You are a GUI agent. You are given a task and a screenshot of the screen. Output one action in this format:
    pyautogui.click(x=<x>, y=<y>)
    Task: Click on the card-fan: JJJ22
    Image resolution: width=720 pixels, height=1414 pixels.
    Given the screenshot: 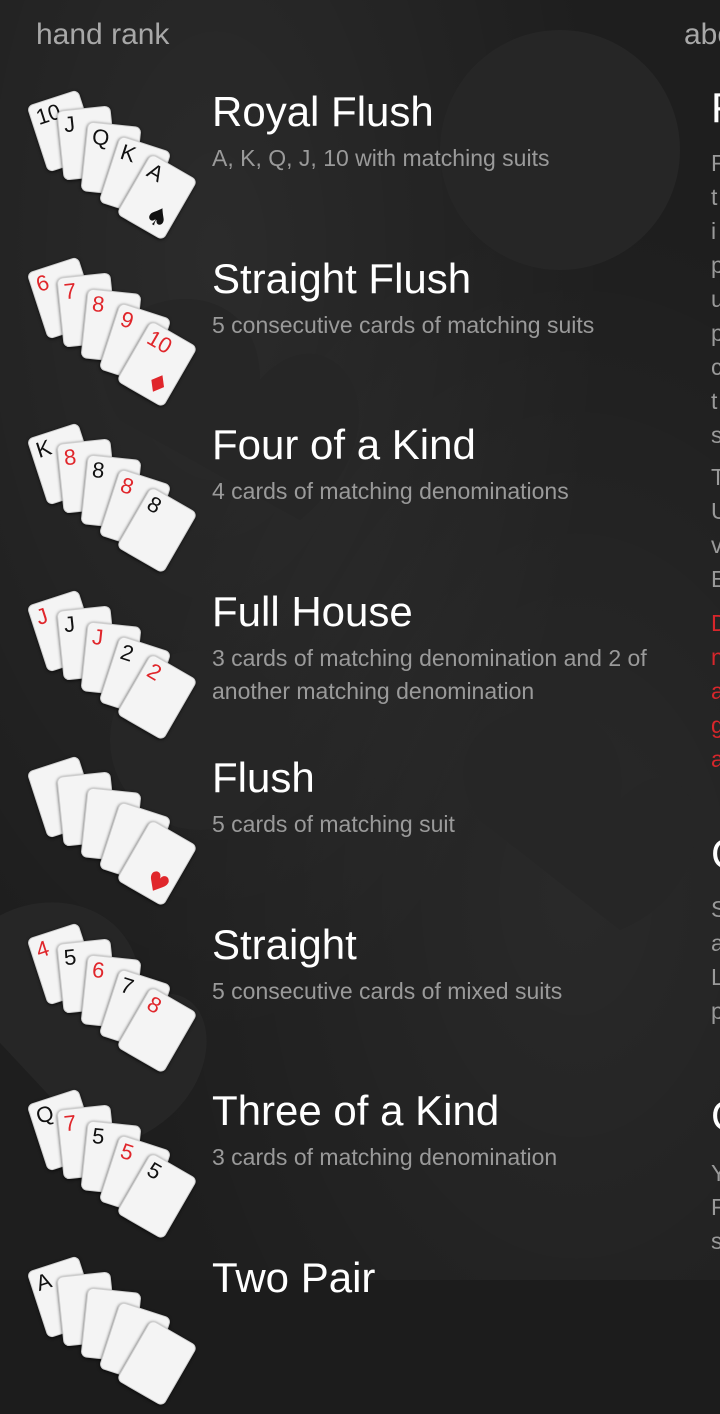 What is the action you would take?
    pyautogui.click(x=113, y=667)
    